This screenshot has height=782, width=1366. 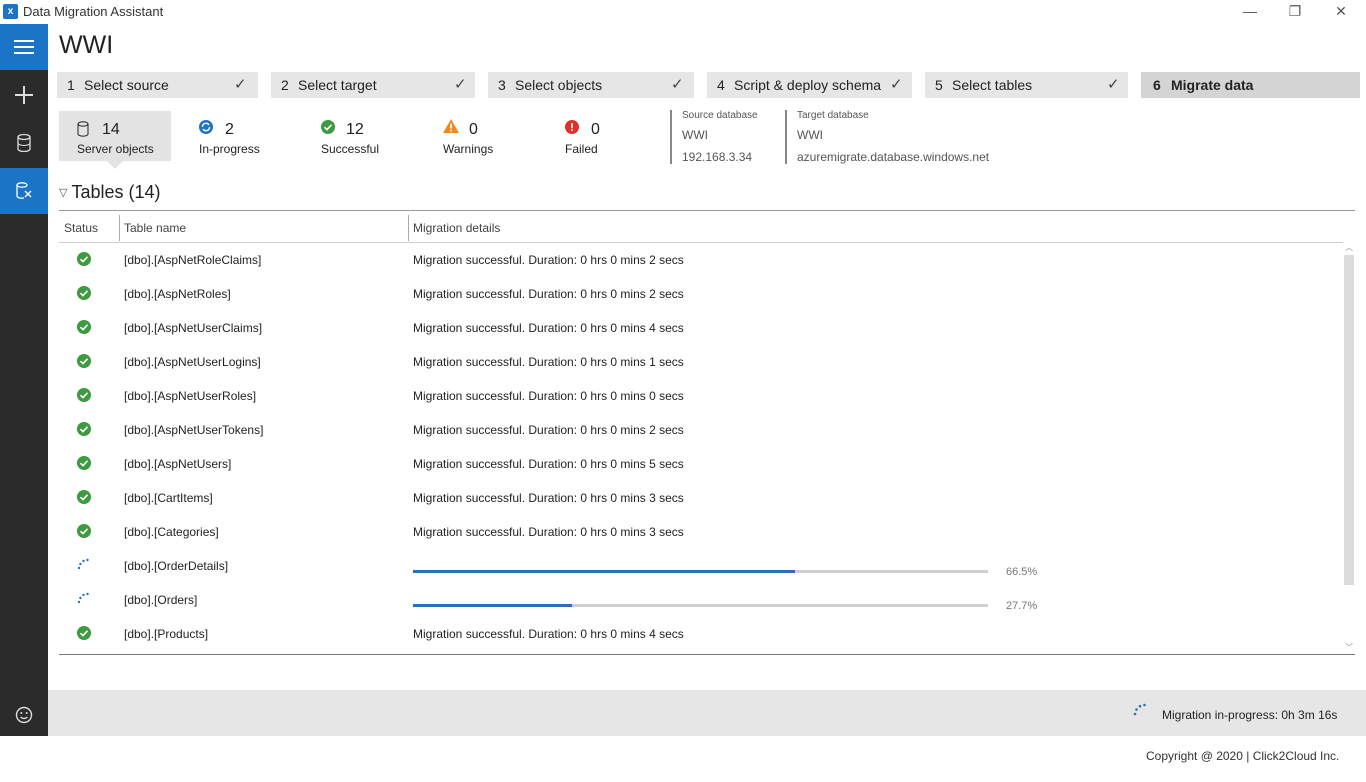 I want to click on step-select-objects: 3 Select objects ✓, so click(x=591, y=85).